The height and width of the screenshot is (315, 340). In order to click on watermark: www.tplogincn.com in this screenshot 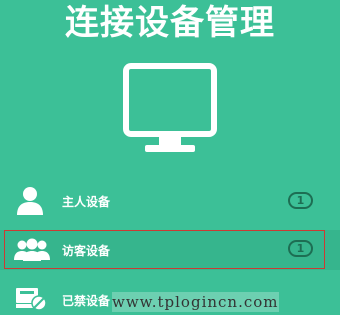, I will do `click(195, 302)`.